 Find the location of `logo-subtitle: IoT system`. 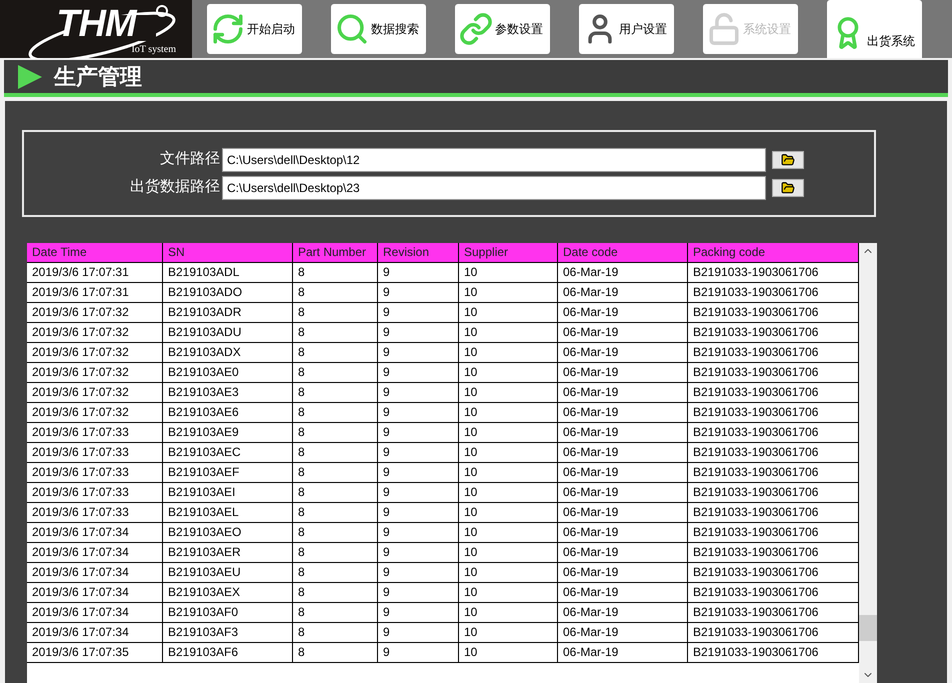

logo-subtitle: IoT system is located at coordinates (153, 50).